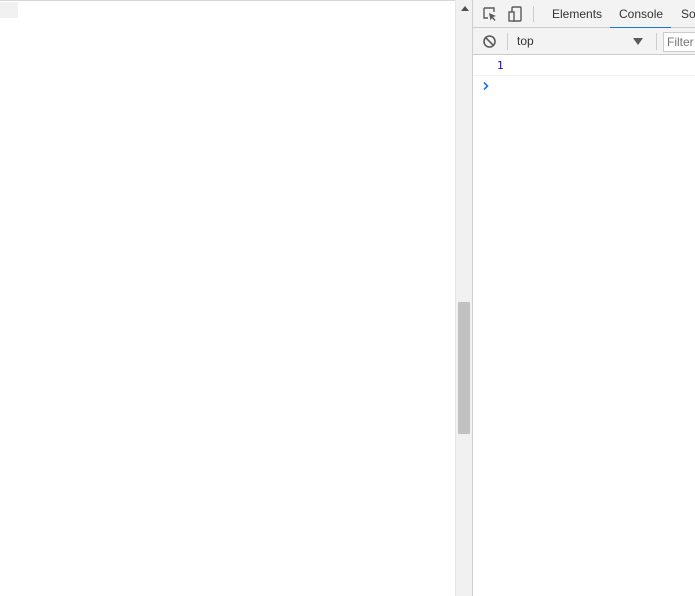 Image resolution: width=695 pixels, height=596 pixels. What do you see at coordinates (489, 41) in the screenshot?
I see `clear-console-icon` at bounding box center [489, 41].